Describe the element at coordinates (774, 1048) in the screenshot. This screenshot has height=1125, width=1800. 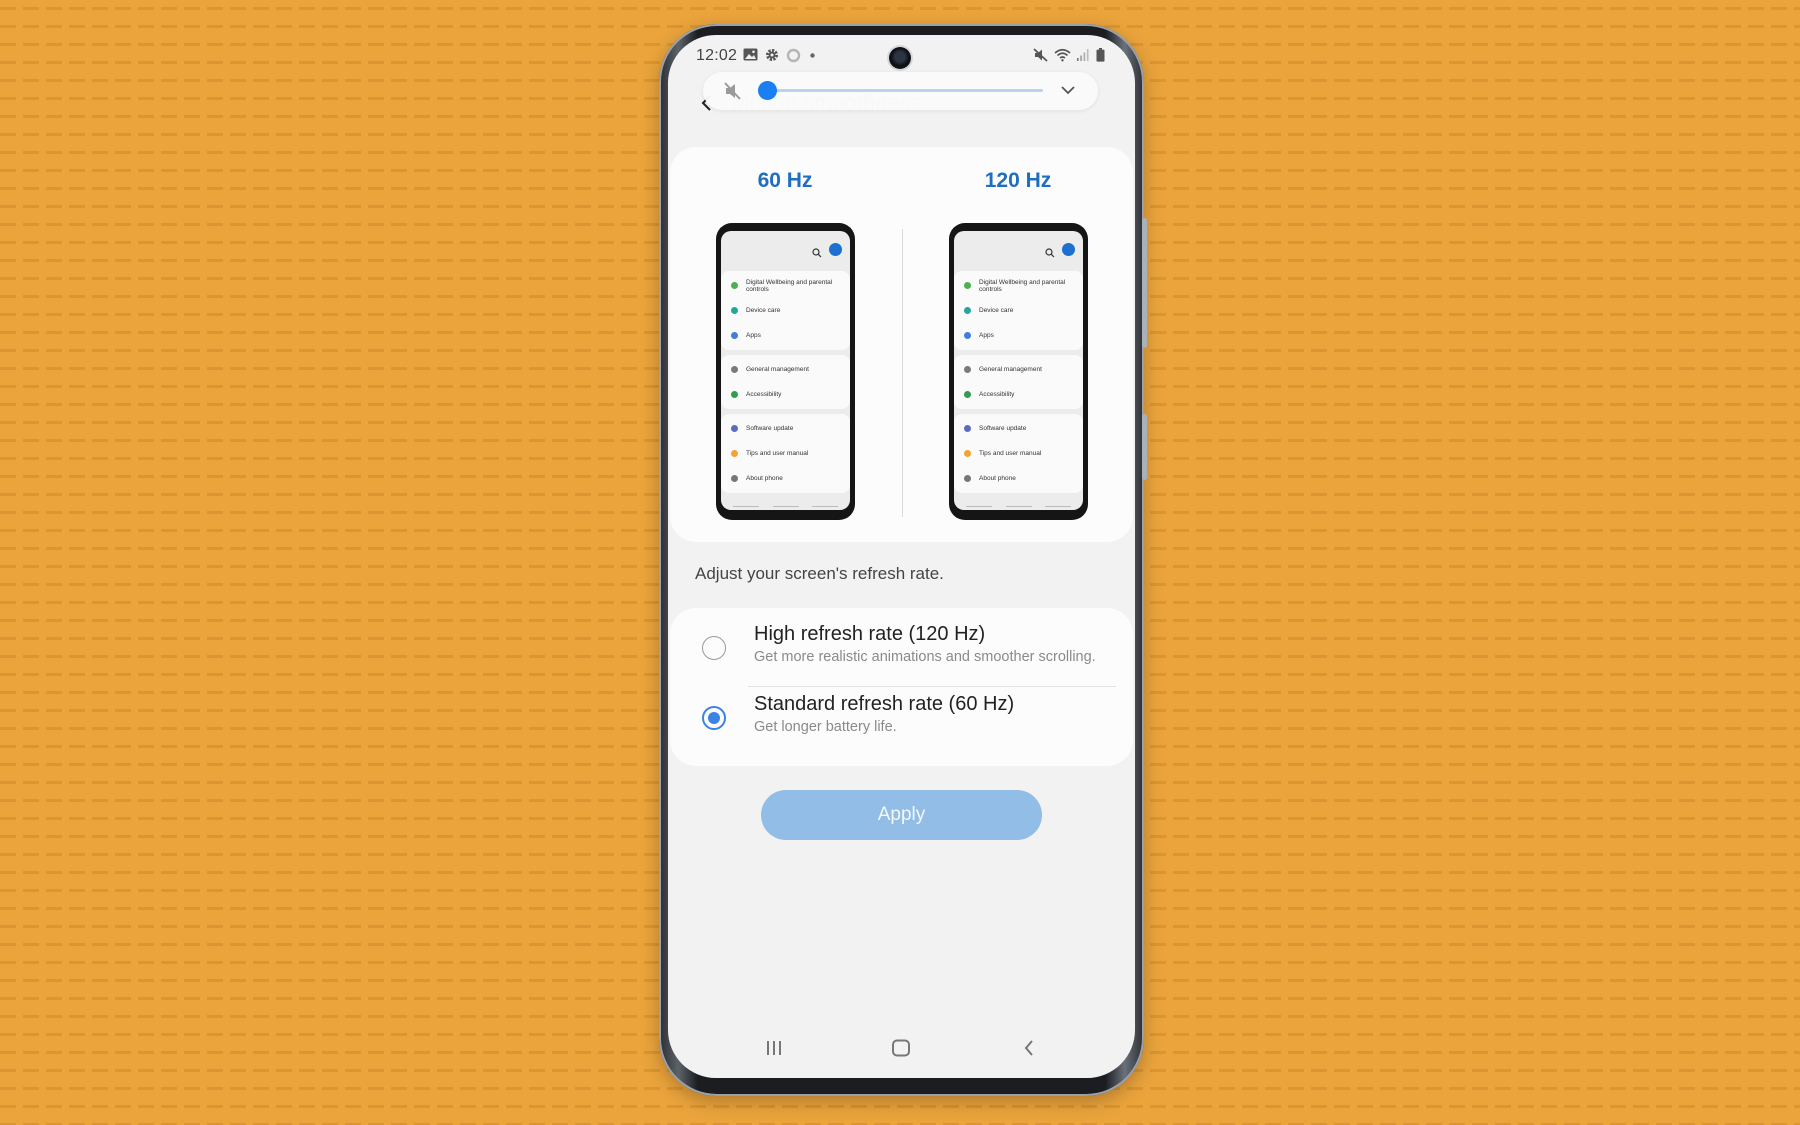
I see `recents-icon` at that location.